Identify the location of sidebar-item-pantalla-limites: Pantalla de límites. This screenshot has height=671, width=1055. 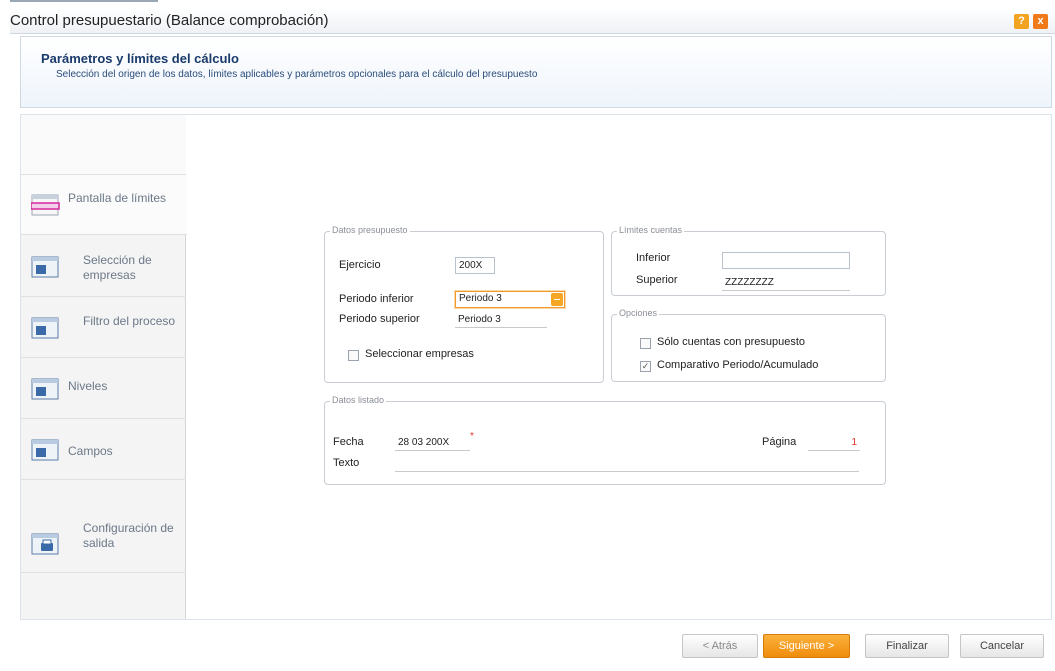
(104, 205).